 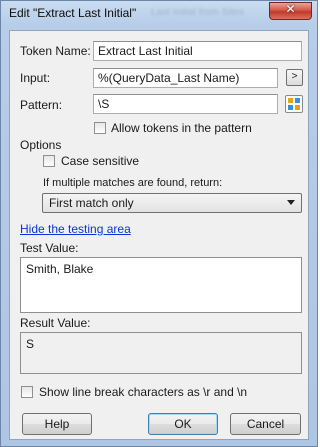 I want to click on ok-button: OK, so click(x=183, y=424).